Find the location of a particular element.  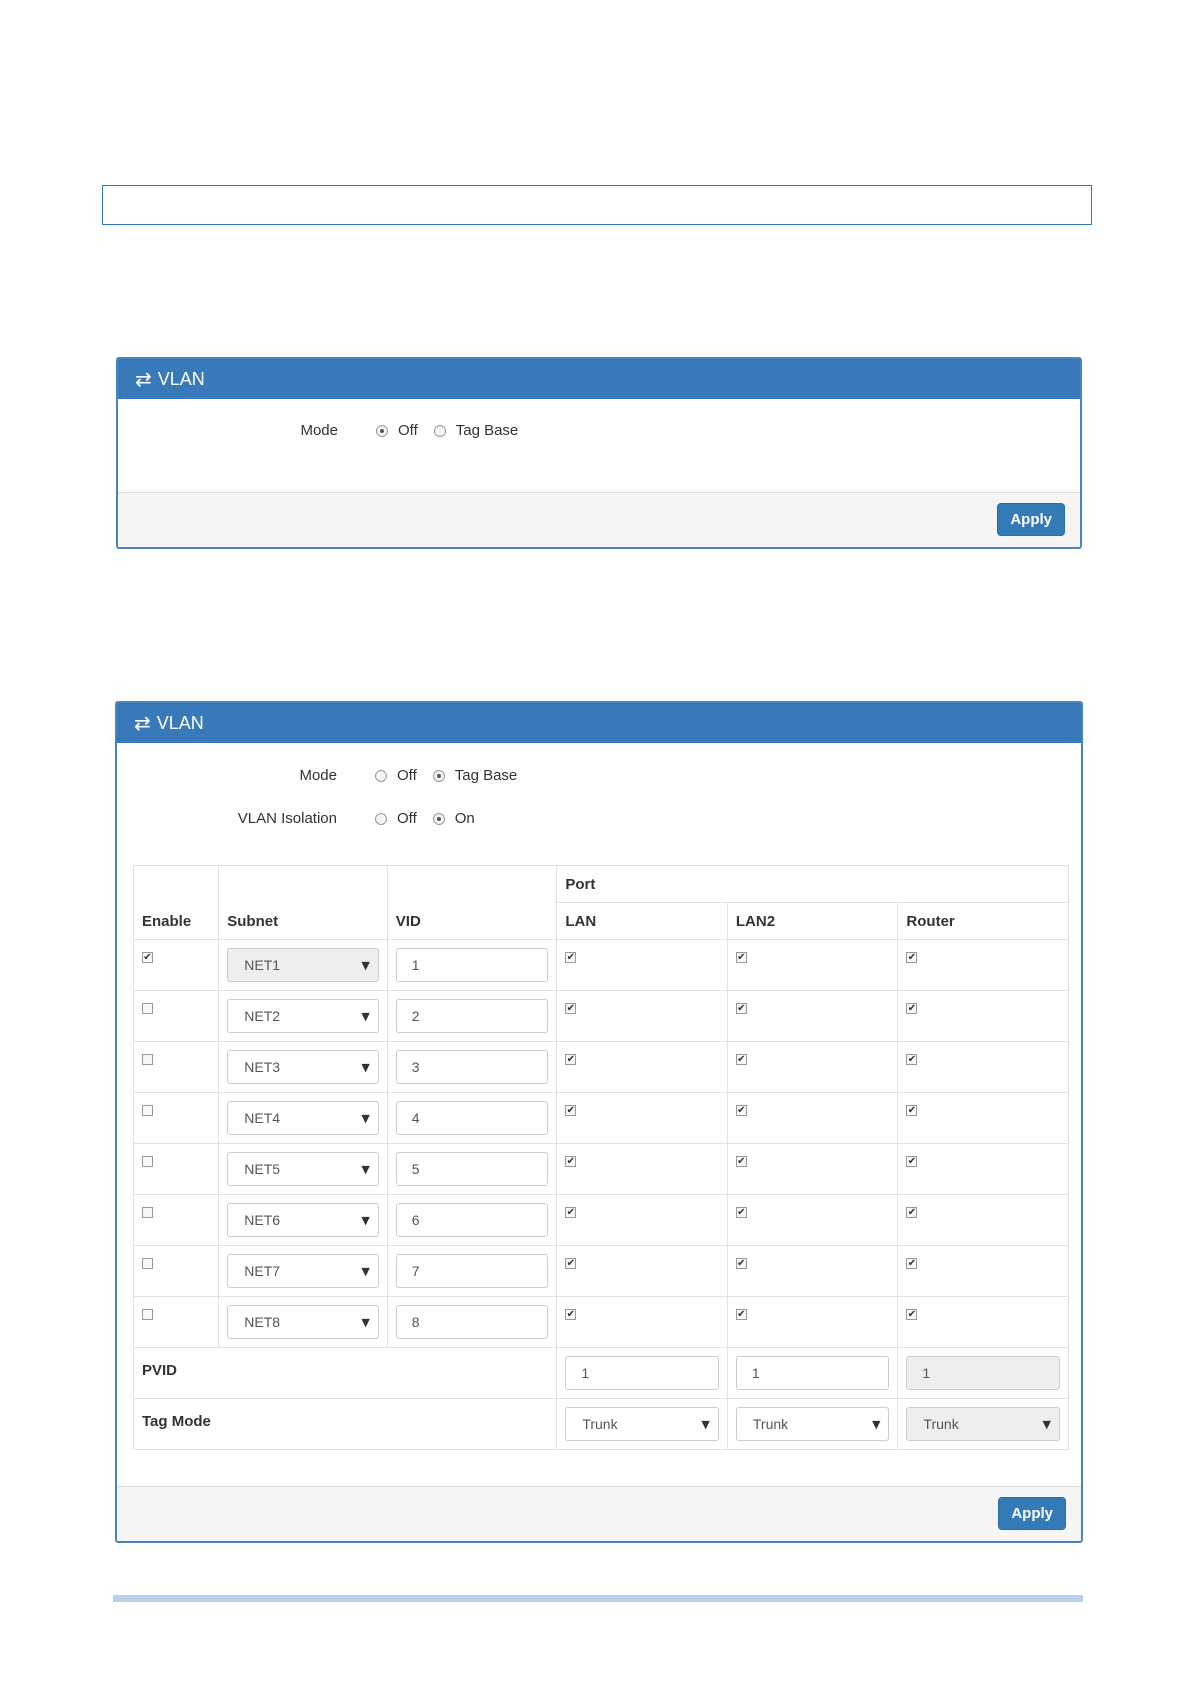

panel-footer: Apply is located at coordinates (599, 1513).